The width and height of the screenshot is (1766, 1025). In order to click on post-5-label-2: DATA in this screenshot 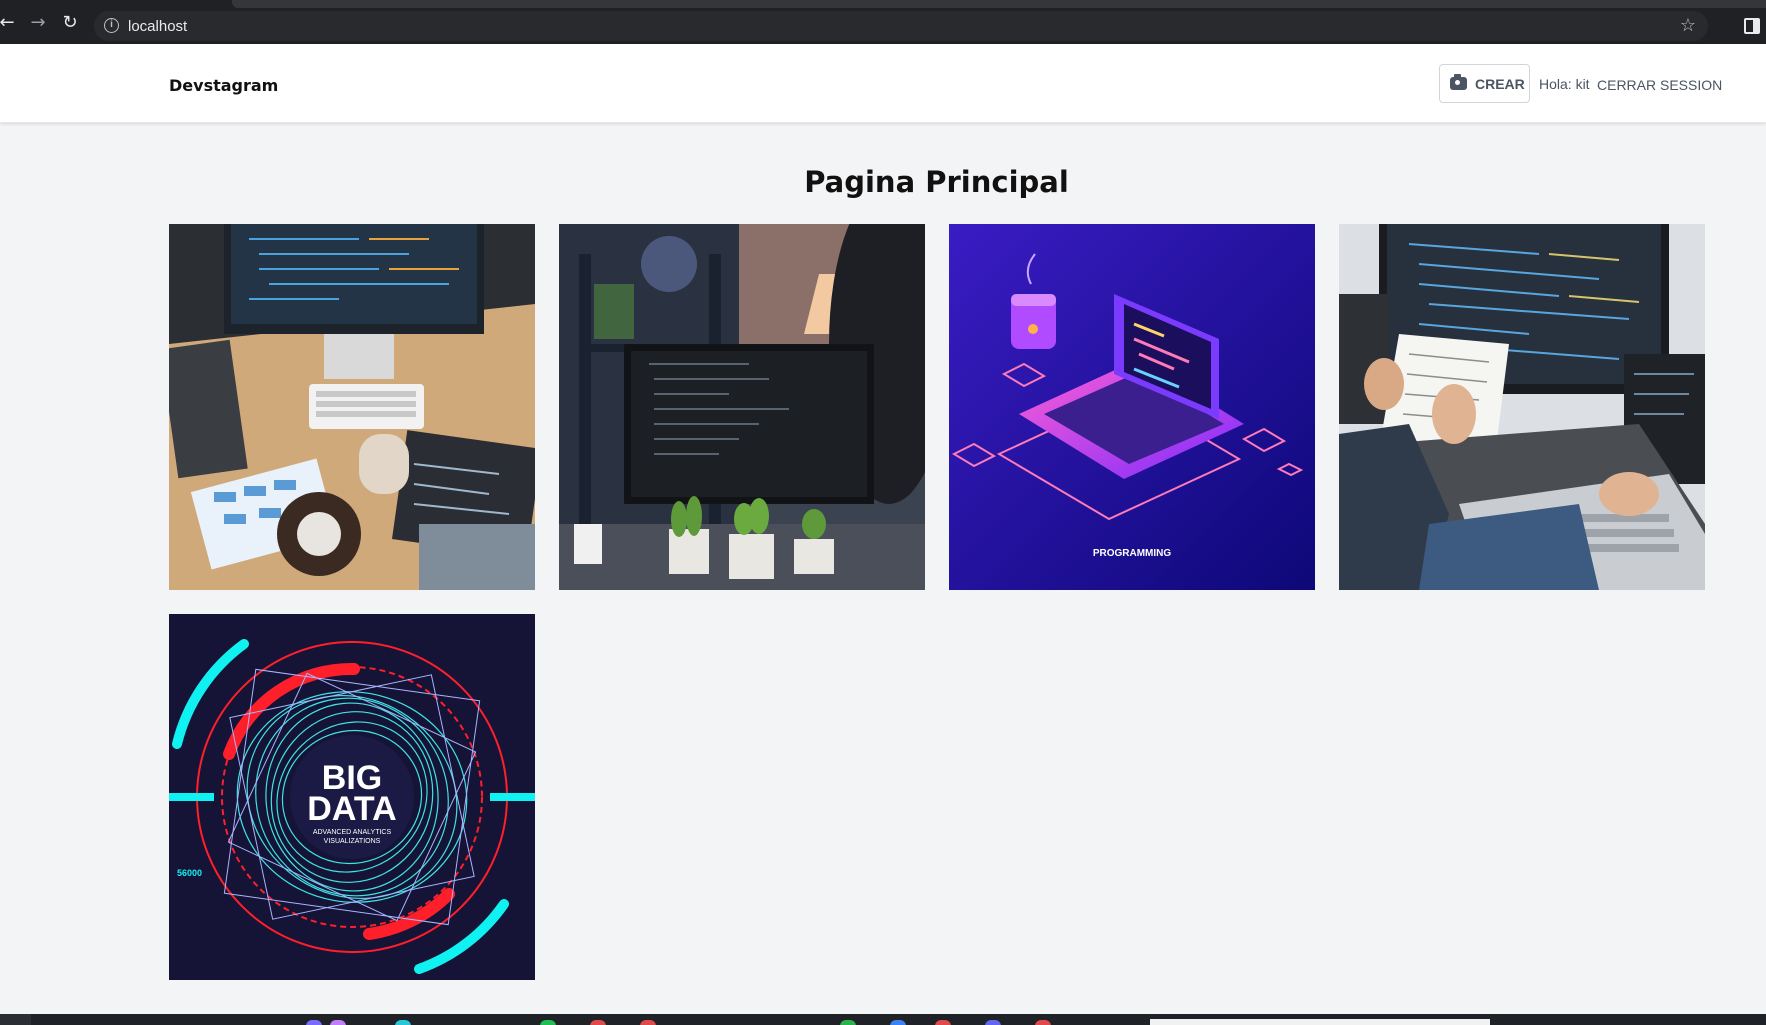, I will do `click(351, 809)`.